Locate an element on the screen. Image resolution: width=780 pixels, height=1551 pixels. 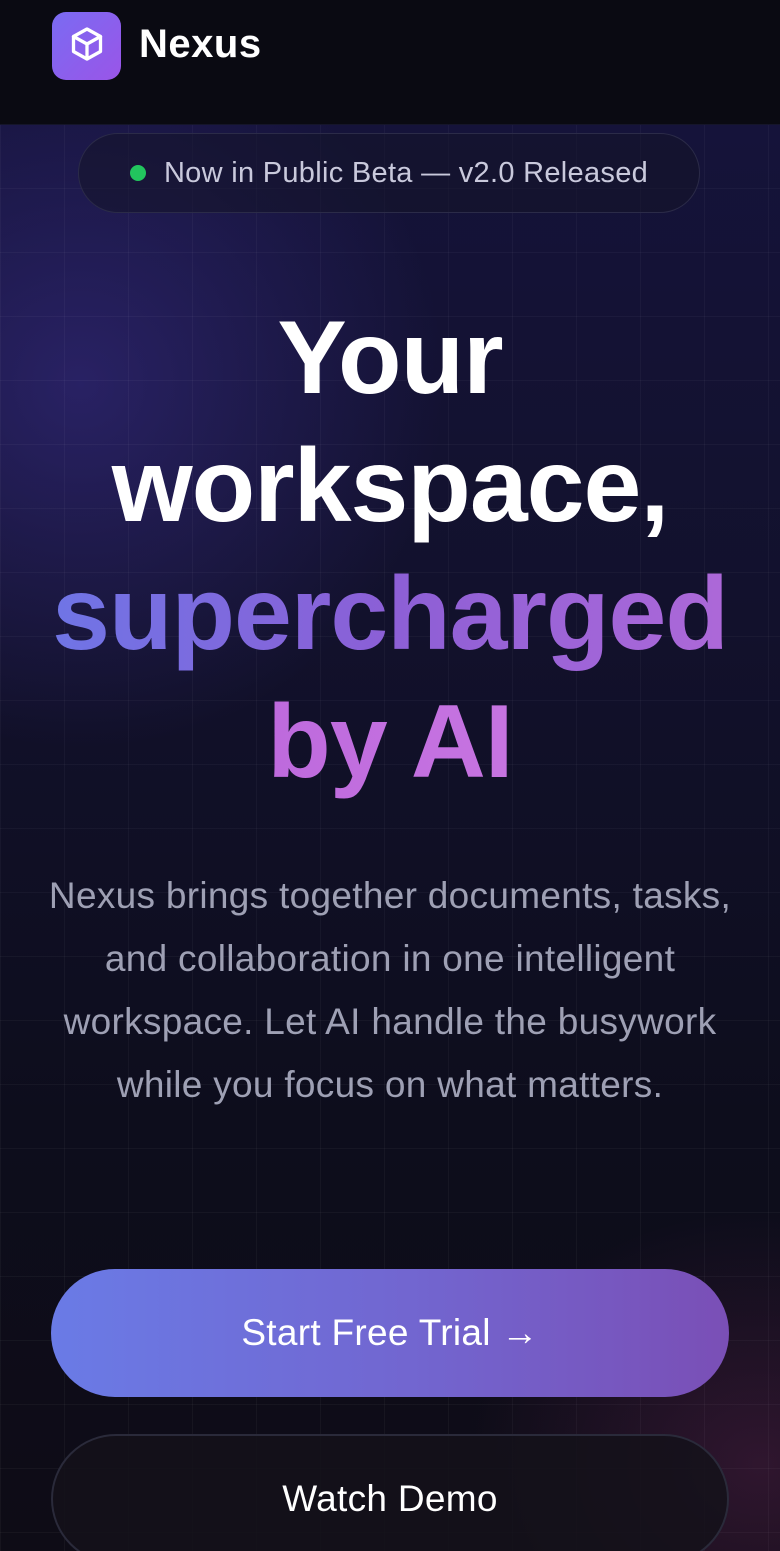
release-badge-text: Now in Public Beta — v2.0 Released is located at coordinates (406, 172).